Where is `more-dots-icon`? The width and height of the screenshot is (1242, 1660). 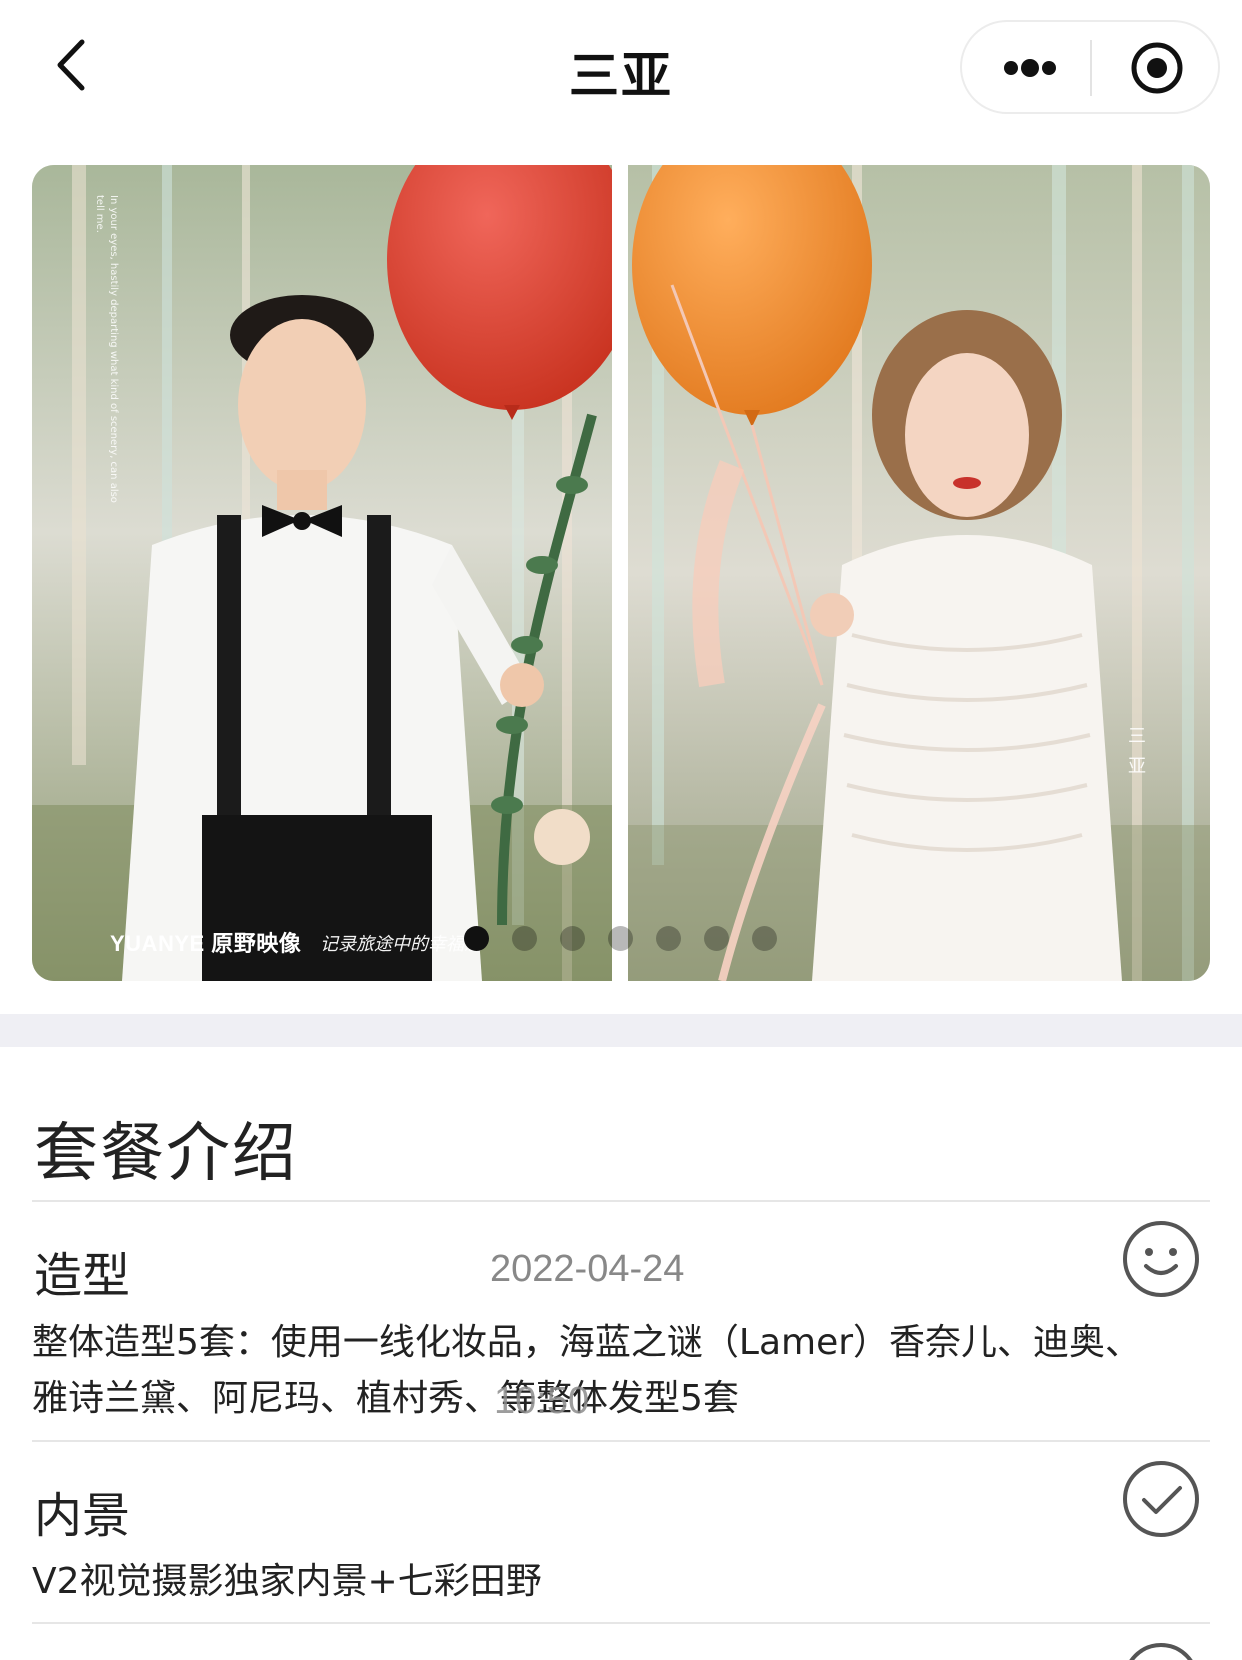 more-dots-icon is located at coordinates (1030, 68).